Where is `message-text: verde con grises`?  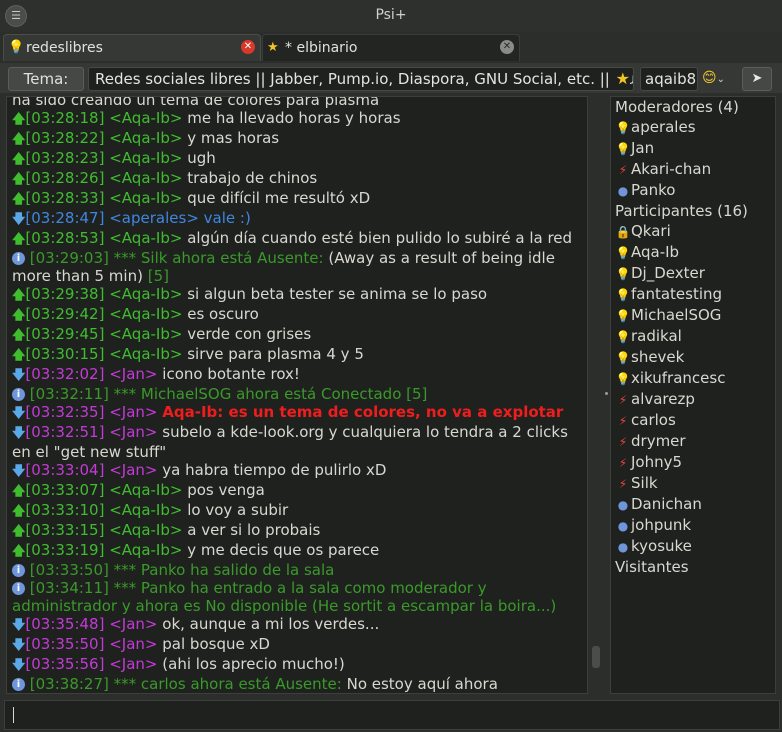 message-text: verde con grises is located at coordinates (249, 334).